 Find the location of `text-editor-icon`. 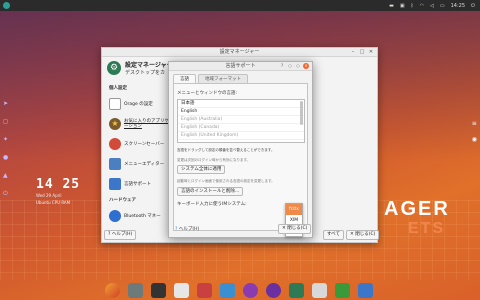

text-editor-icon is located at coordinates (181, 290).